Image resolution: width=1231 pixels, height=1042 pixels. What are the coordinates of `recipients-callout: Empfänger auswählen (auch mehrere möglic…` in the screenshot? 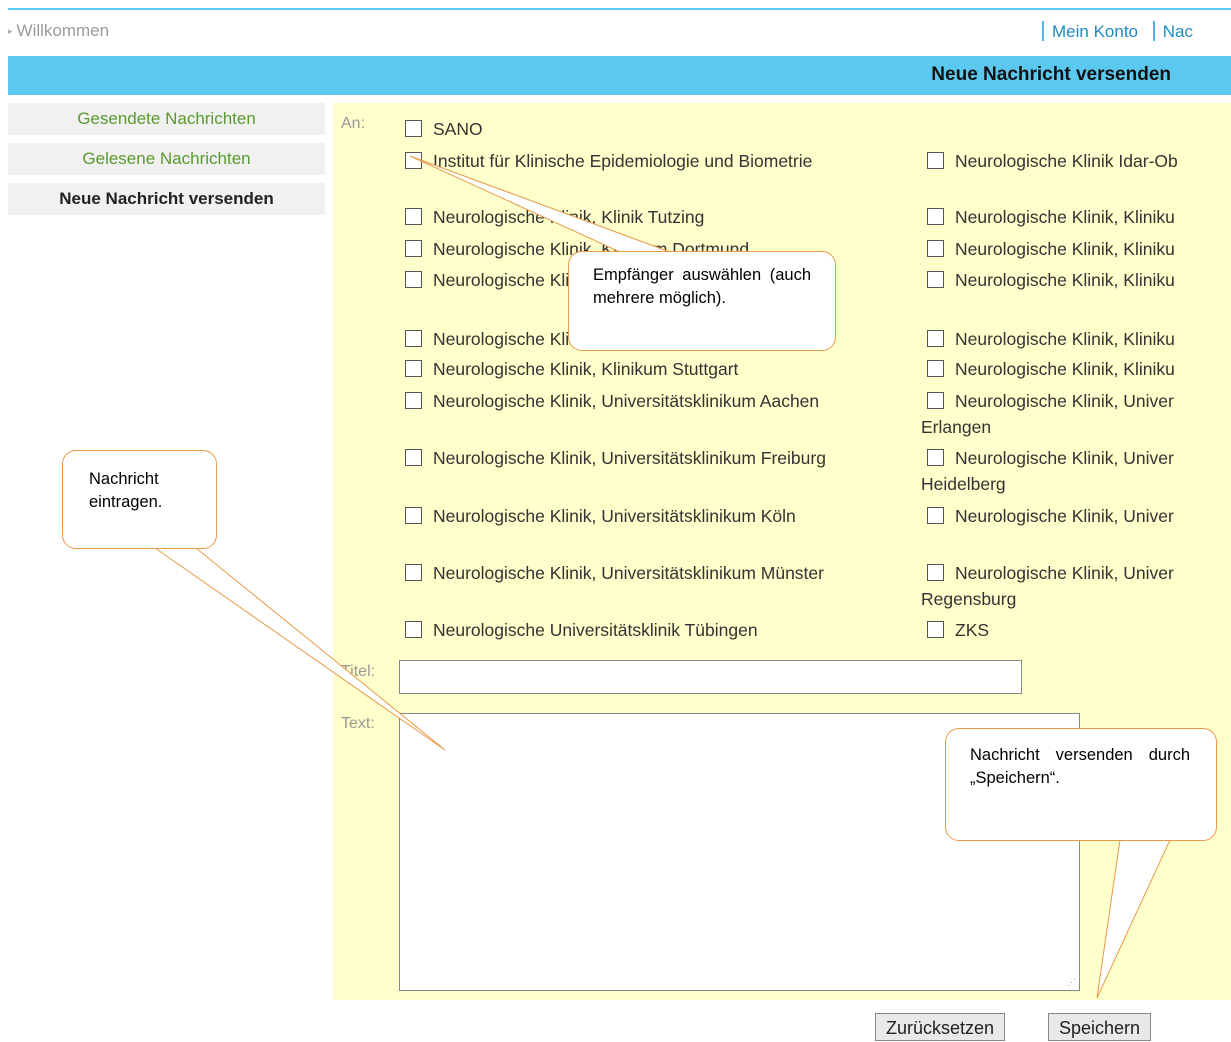 It's located at (702, 301).